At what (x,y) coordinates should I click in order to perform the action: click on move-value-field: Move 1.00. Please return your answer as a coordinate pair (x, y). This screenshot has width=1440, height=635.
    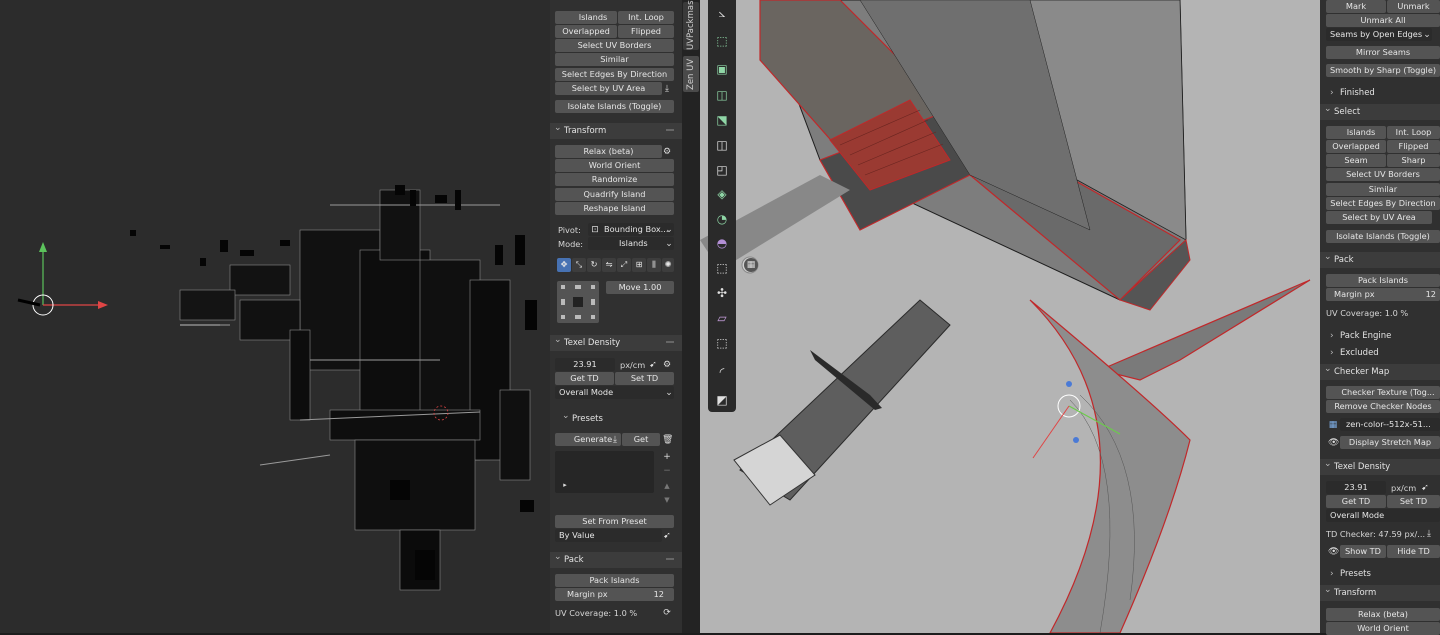
    Looking at the image, I should click on (640, 287).